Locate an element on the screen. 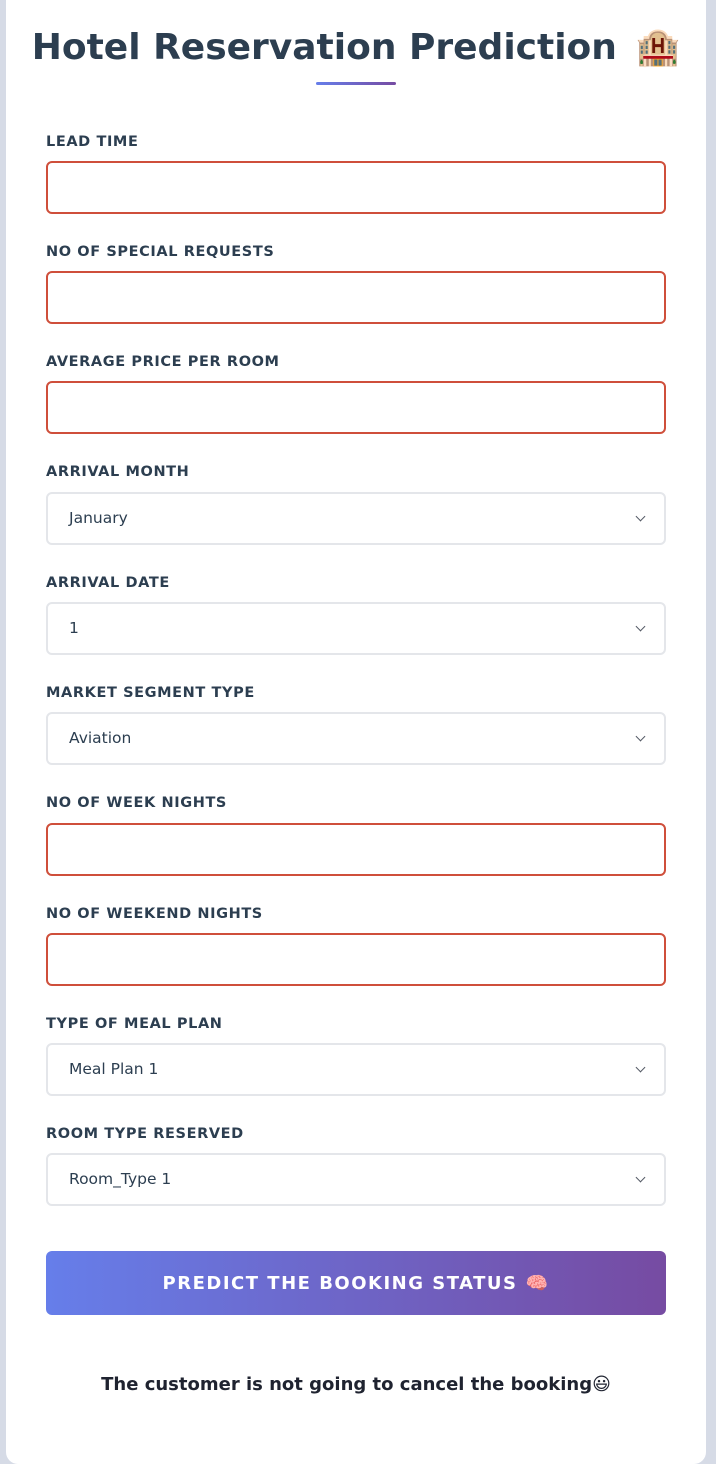 The image size is (716, 1464). arrival-date-select: 1 is located at coordinates (356, 628).